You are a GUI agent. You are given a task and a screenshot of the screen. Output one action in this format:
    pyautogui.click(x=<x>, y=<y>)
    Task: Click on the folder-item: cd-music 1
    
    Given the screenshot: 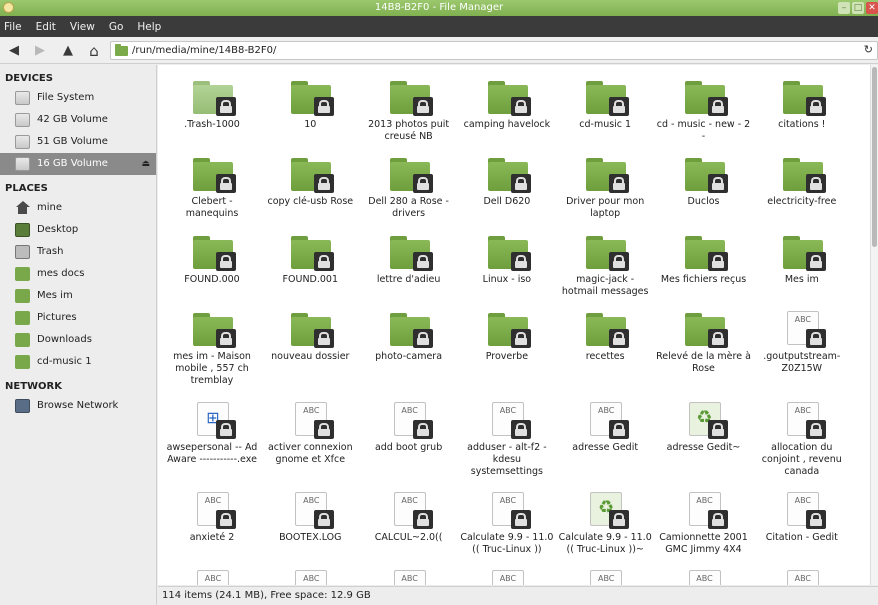 What is the action you would take?
    pyautogui.click(x=605, y=104)
    